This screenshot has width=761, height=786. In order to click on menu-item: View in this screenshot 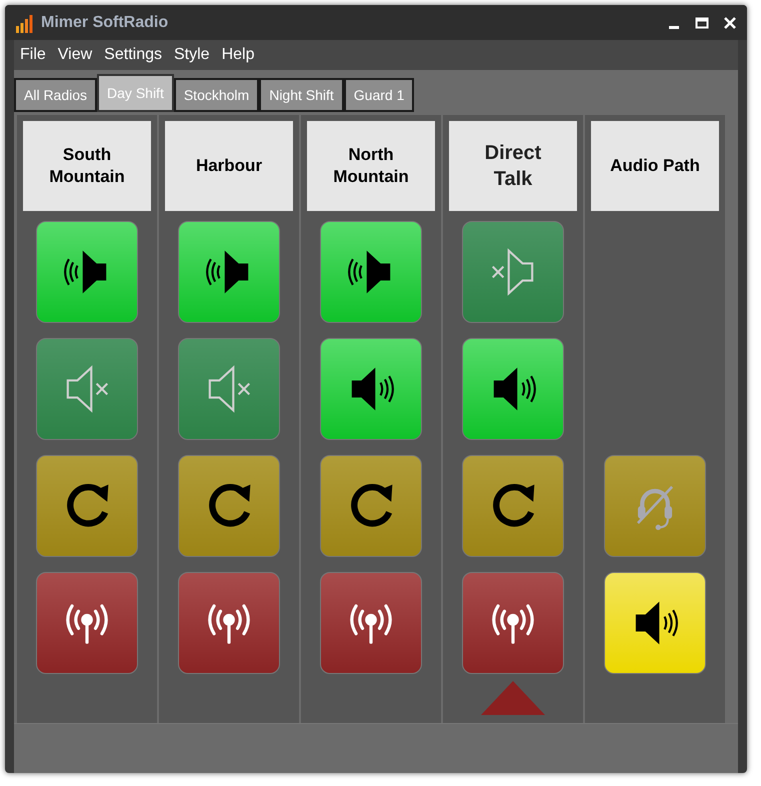, I will do `click(75, 55)`.